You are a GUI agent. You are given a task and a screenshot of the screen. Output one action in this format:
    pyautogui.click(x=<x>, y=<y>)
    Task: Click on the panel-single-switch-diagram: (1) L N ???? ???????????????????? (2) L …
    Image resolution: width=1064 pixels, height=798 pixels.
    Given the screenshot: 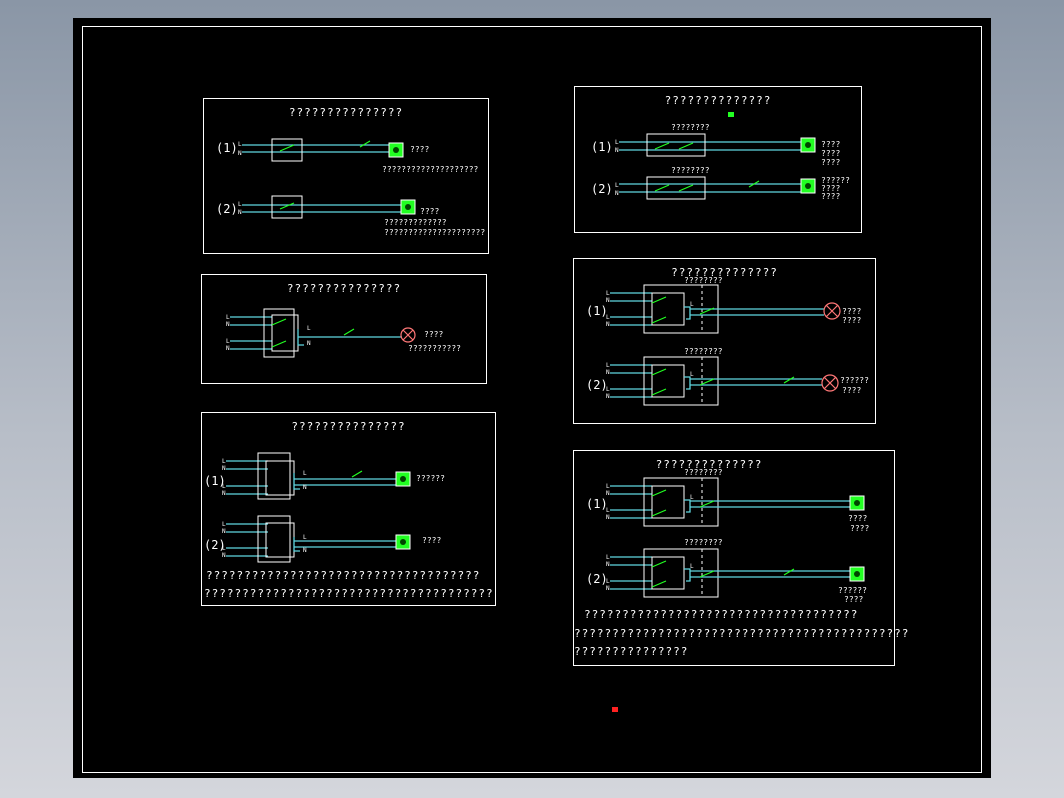 What is the action you would take?
    pyautogui.click(x=350, y=187)
    